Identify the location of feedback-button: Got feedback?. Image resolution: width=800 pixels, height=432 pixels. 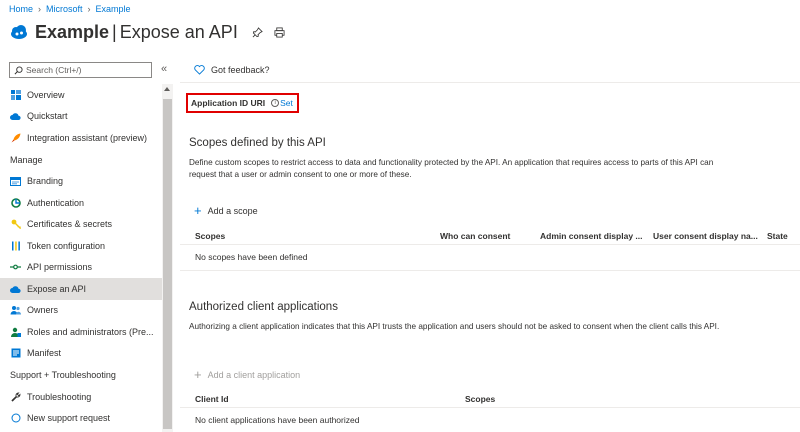
(232, 70).